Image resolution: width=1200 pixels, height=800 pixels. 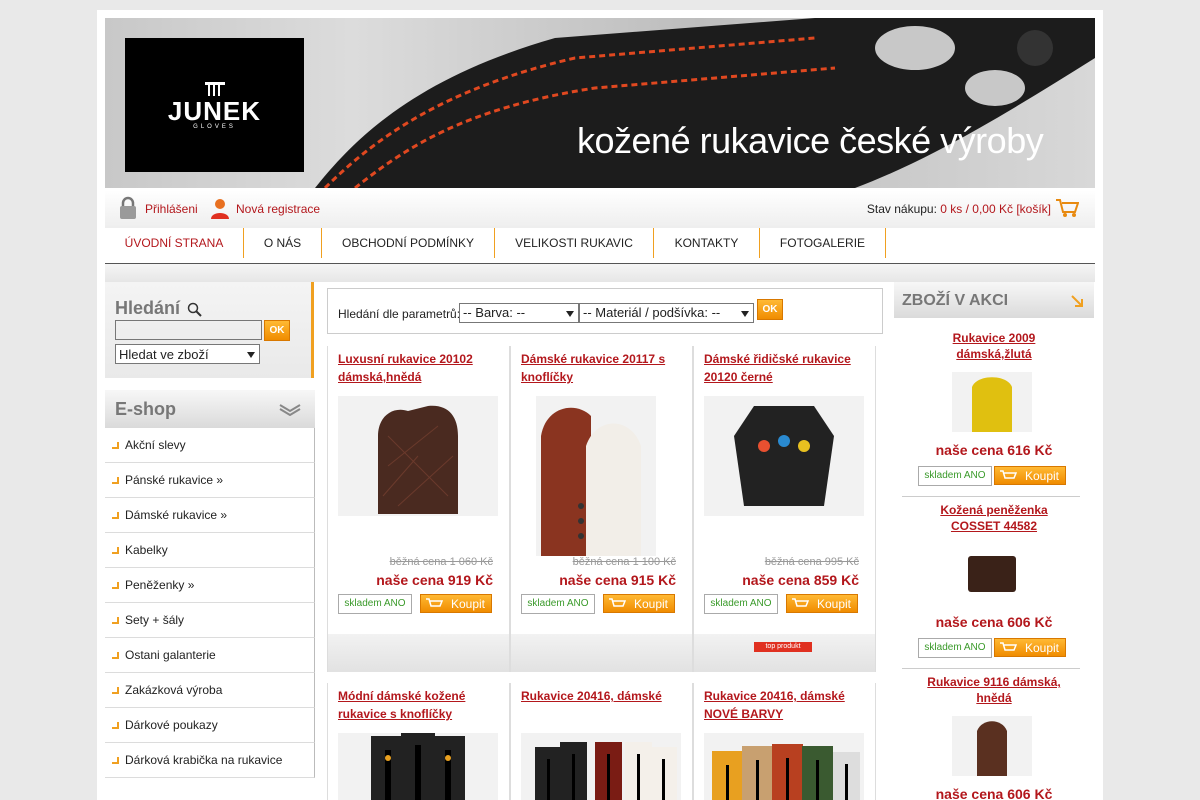 I want to click on login-link: Přihlášeni, so click(x=171, y=209).